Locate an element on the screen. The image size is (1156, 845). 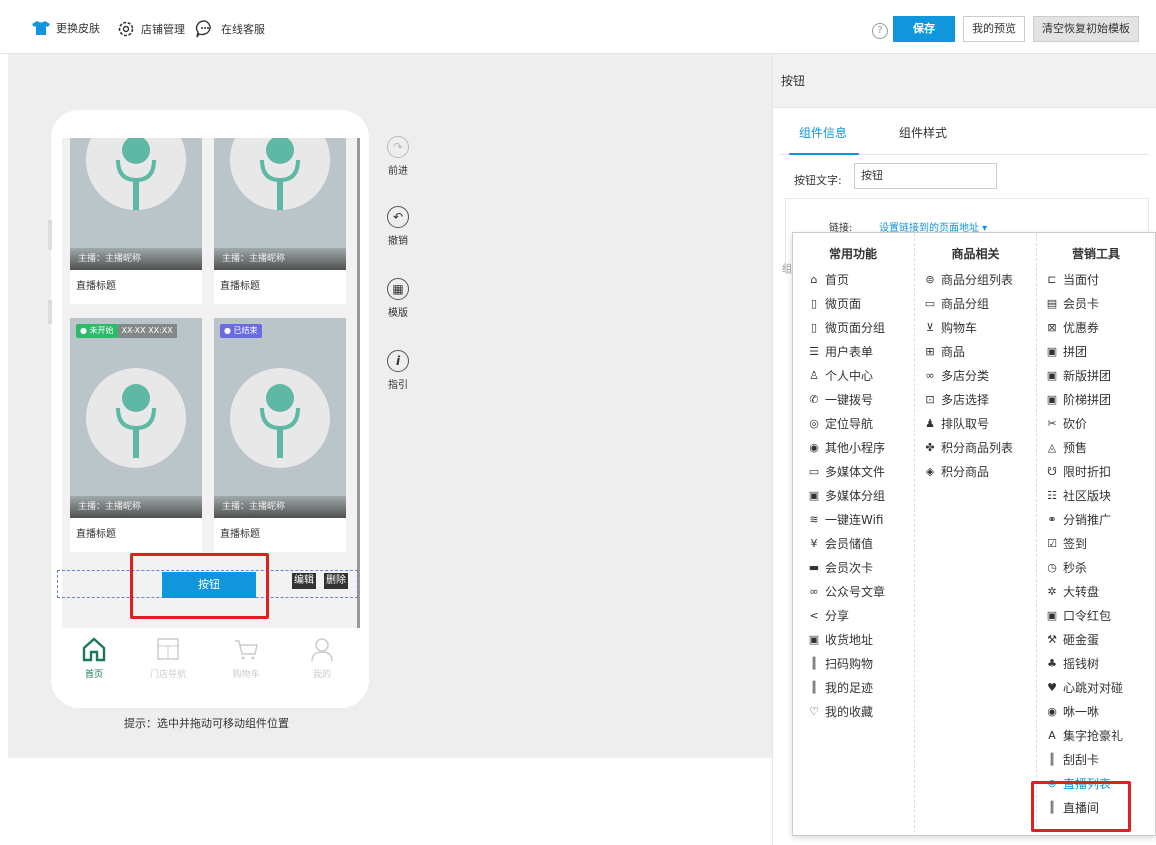
link-option: ◈ 积分商品 is located at coordinates (956, 471).